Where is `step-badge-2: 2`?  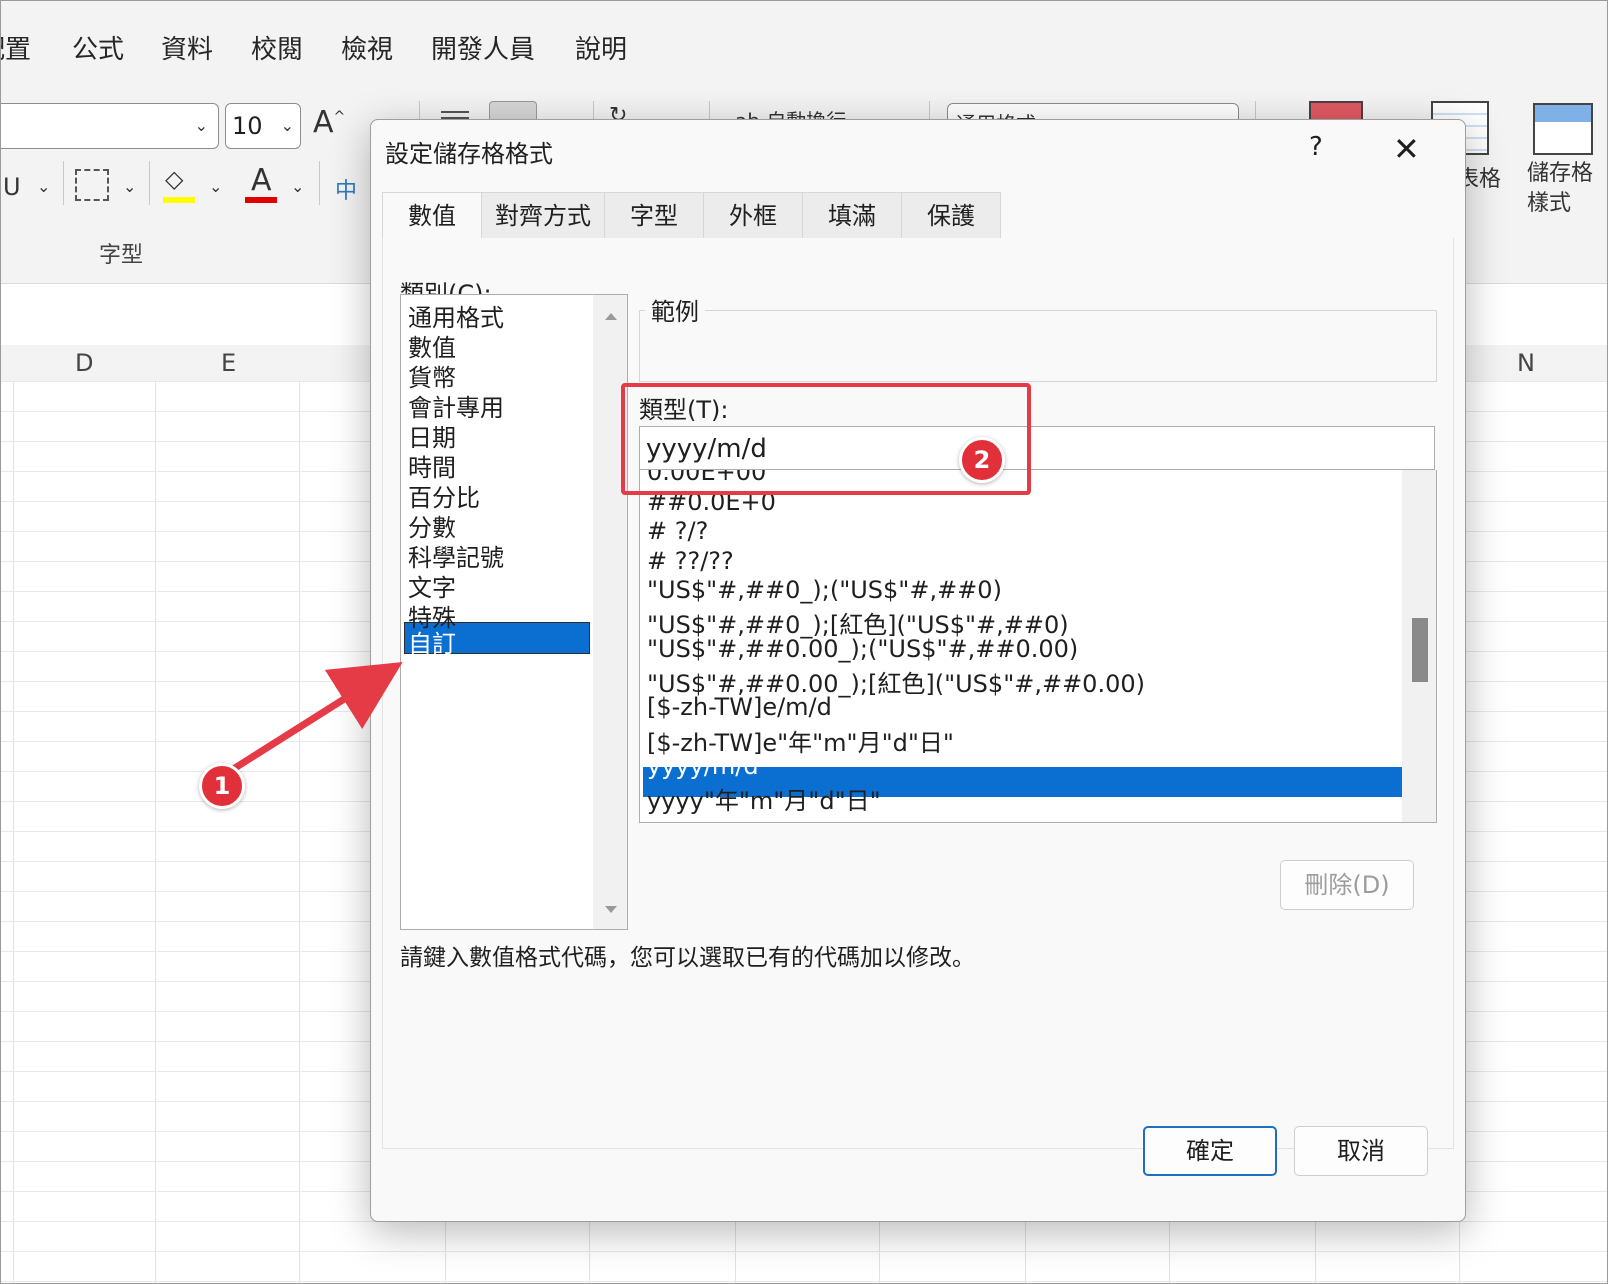
step-badge-2: 2 is located at coordinates (982, 460).